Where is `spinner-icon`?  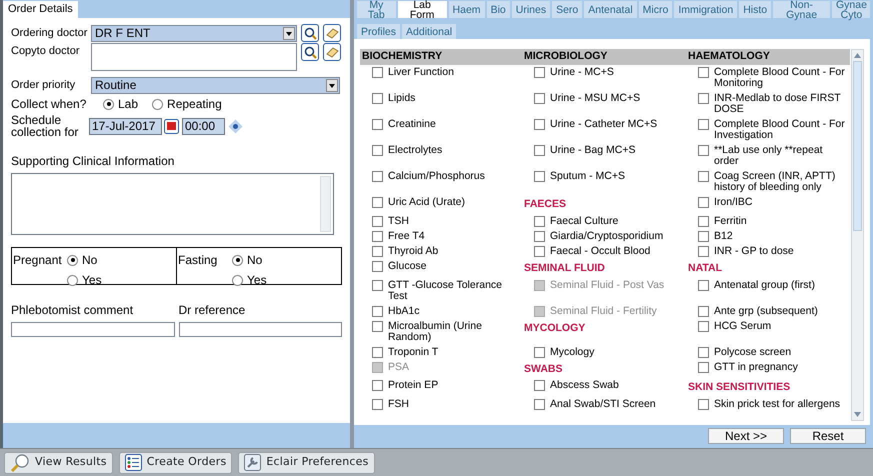
spinner-icon is located at coordinates (235, 126).